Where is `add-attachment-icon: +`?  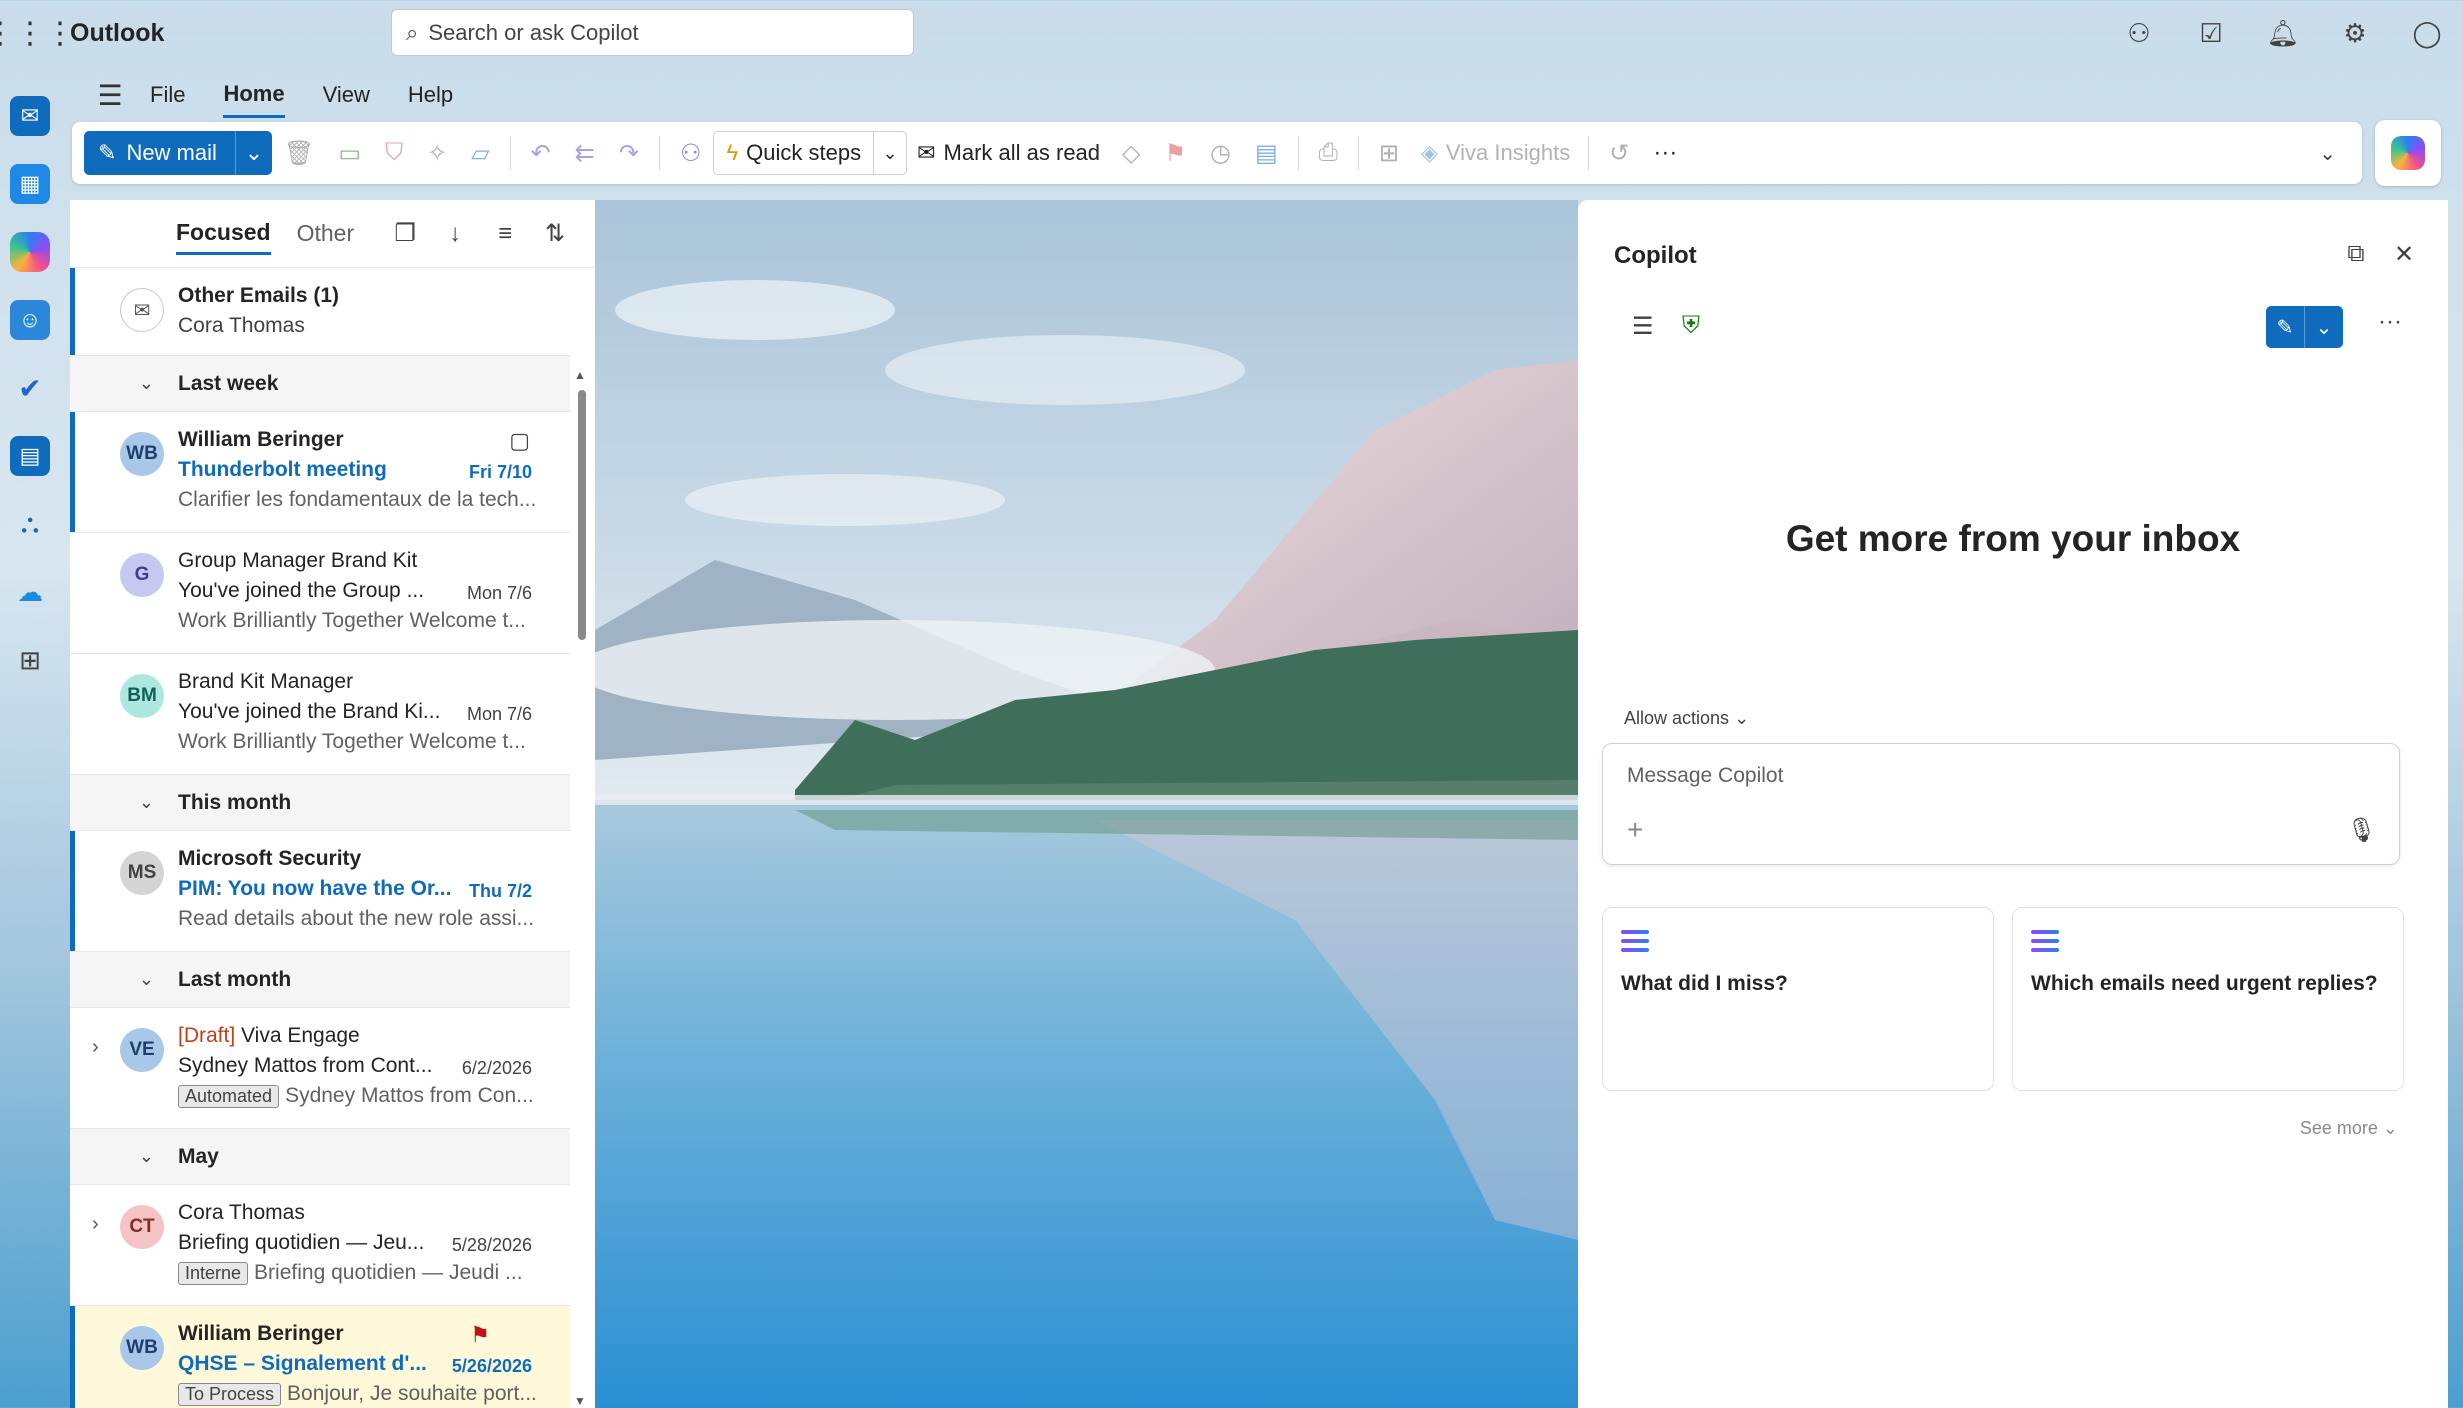 add-attachment-icon: + is located at coordinates (1635, 830).